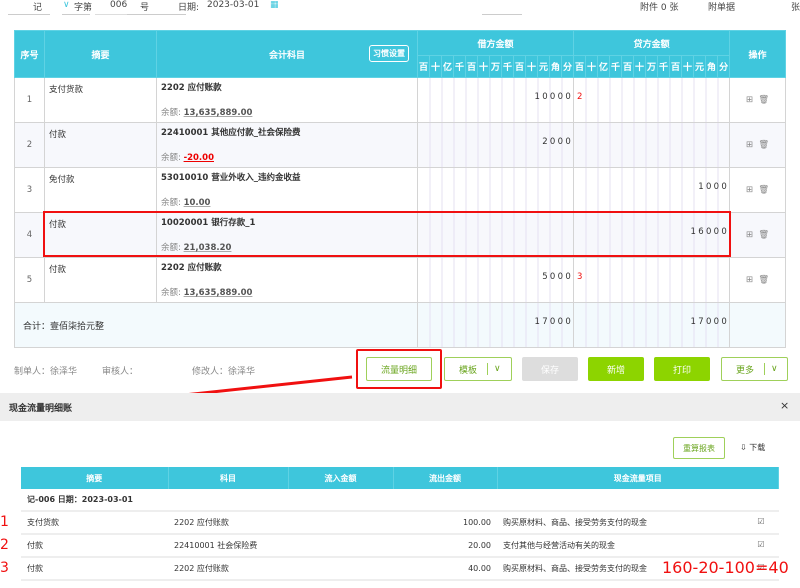 The height and width of the screenshot is (588, 800). What do you see at coordinates (84, 546) in the screenshot?
I see `summary-cell: 2 付款` at bounding box center [84, 546].